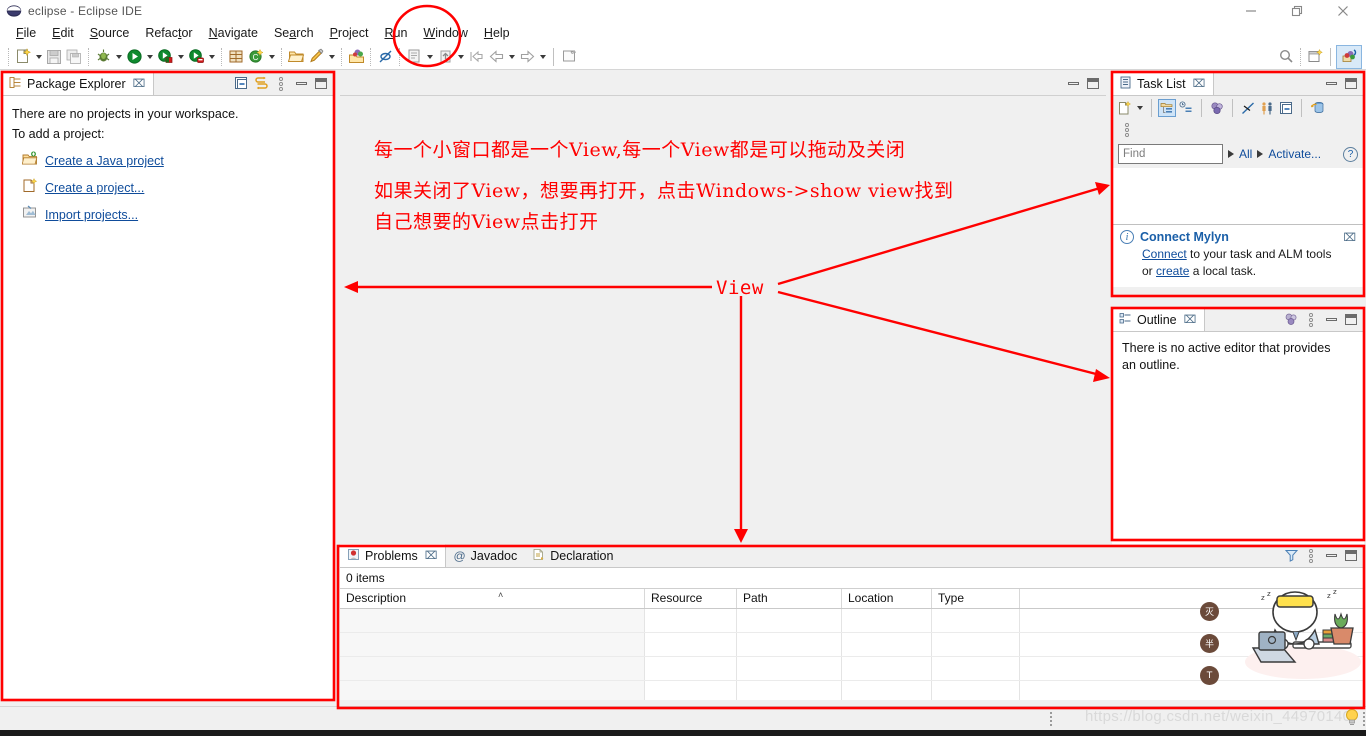 This screenshot has height=736, width=1366. Describe the element at coordinates (38, 57) in the screenshot. I see `new-wizard-dropdown-icon` at that location.